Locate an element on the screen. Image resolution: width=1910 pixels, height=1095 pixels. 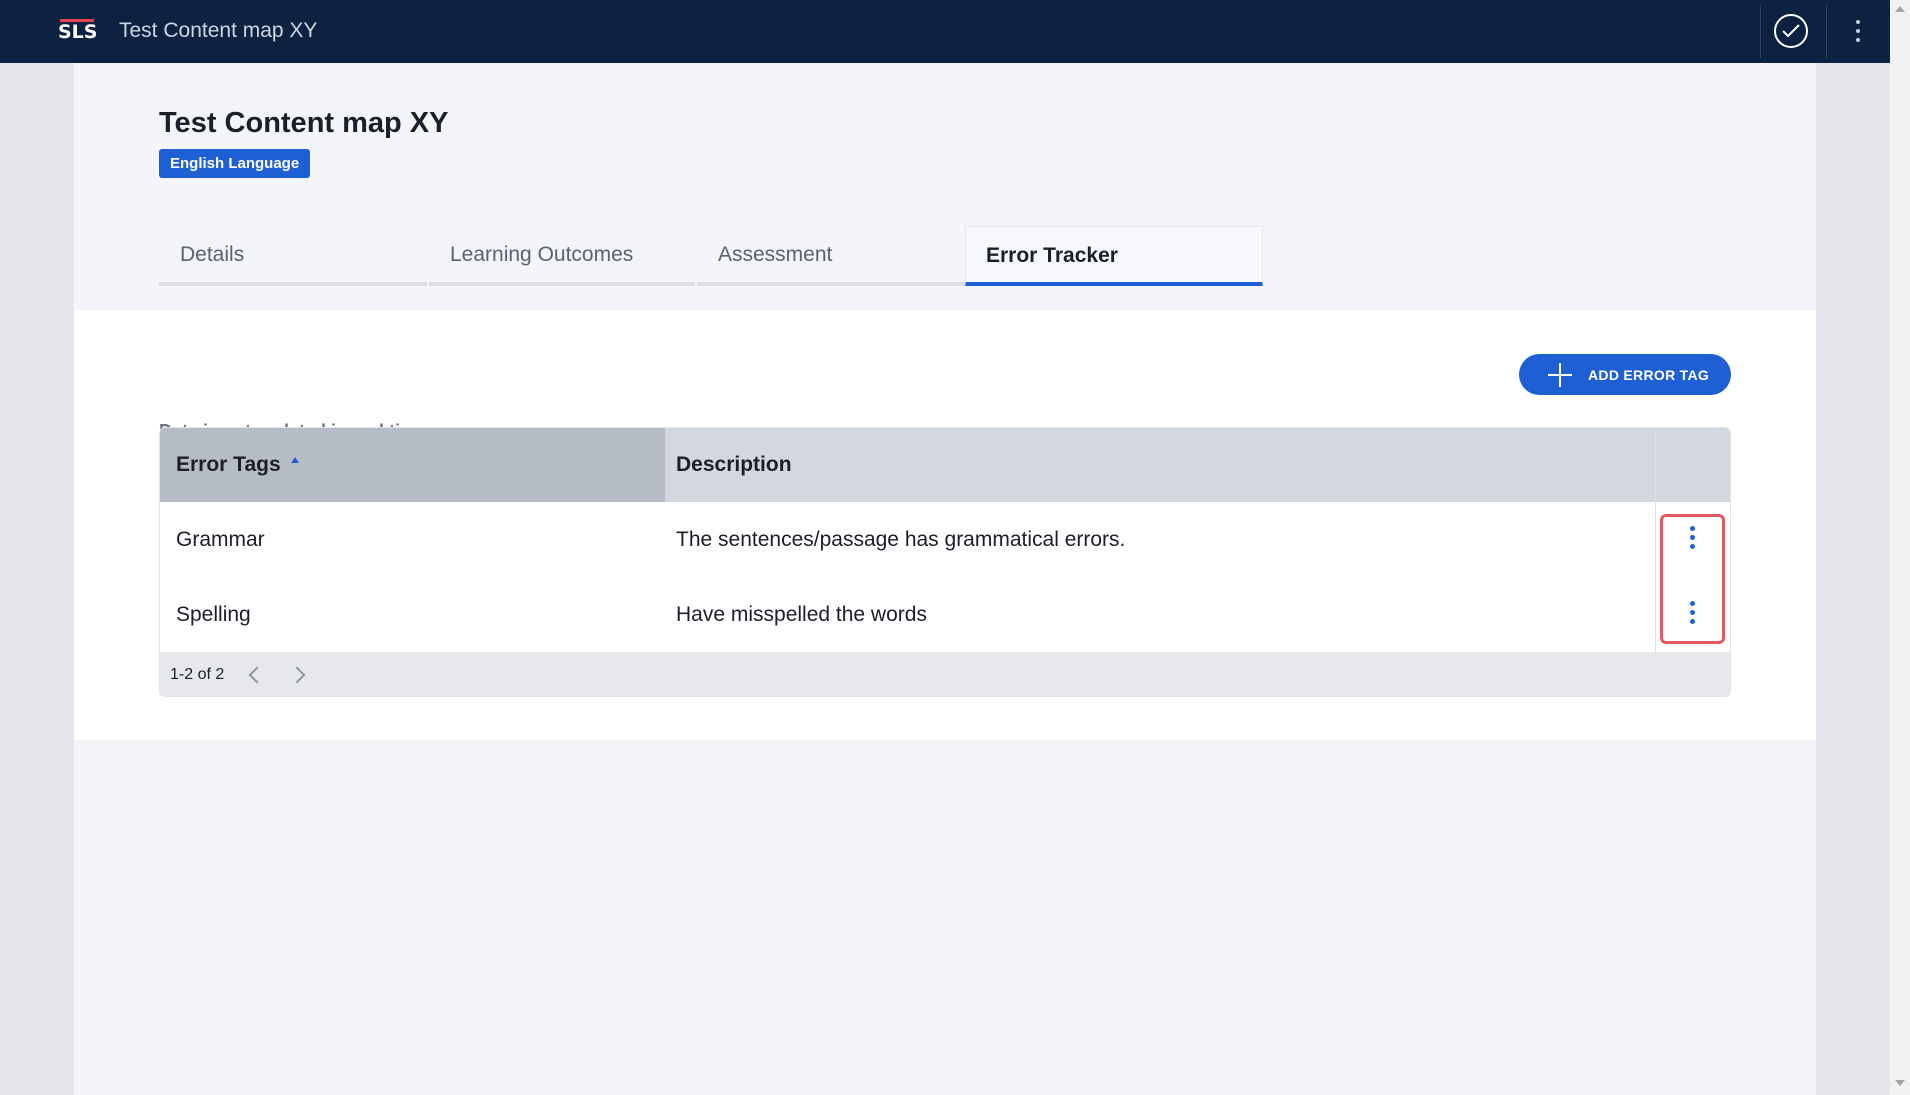
scroll-down-arrow-icon is located at coordinates (1900, 1083).